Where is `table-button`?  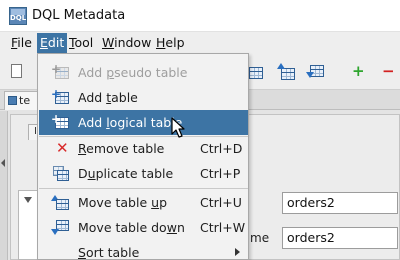
table-button is located at coordinates (256, 72).